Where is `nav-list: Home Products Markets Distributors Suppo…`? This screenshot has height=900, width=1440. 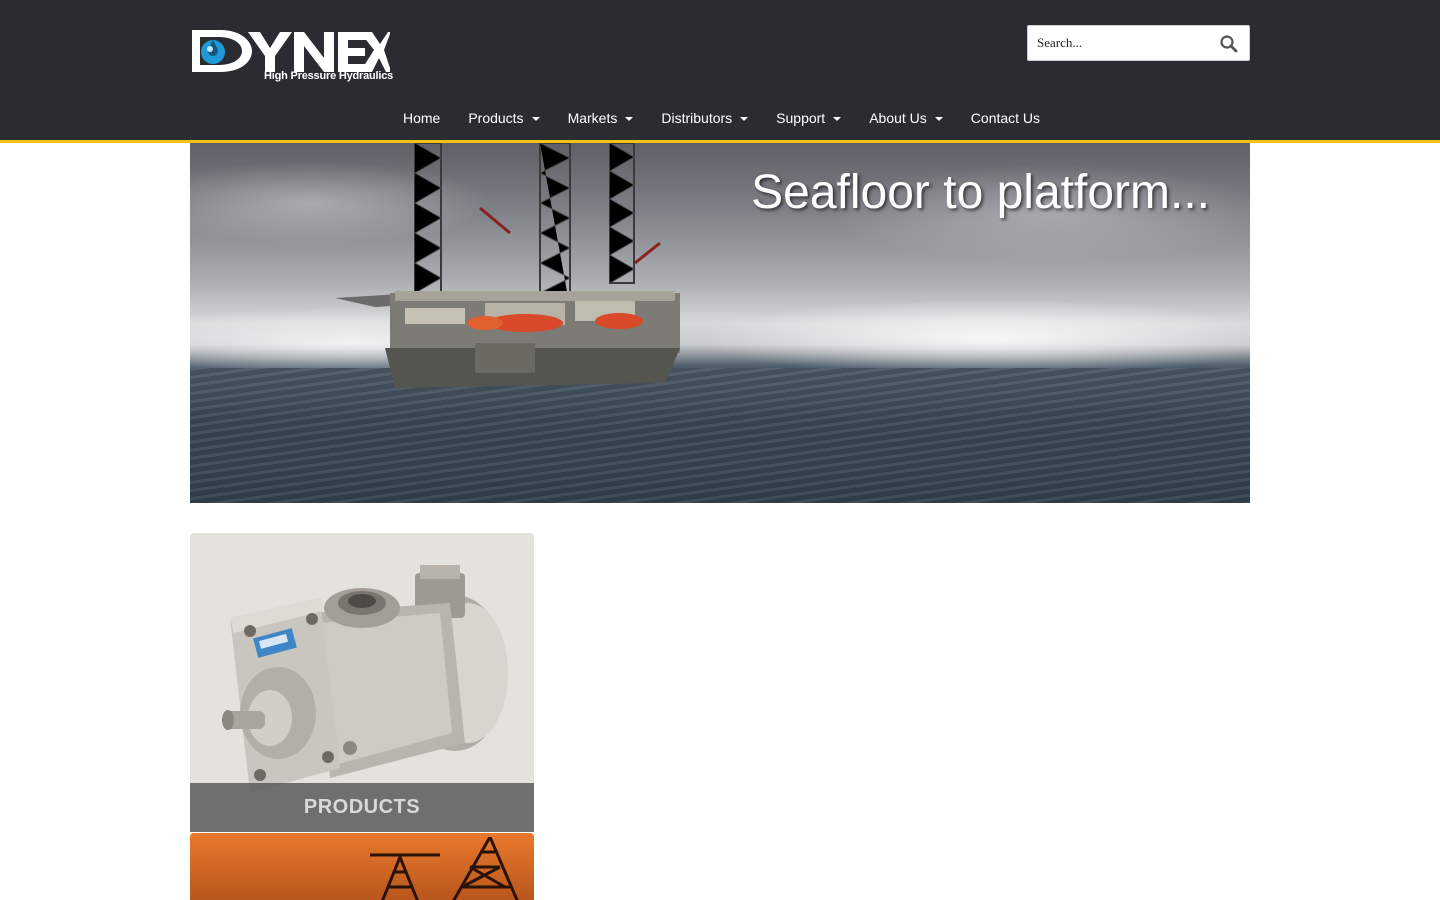
nav-list: Home Products Markets Distributors Suppo… is located at coordinates (721, 118).